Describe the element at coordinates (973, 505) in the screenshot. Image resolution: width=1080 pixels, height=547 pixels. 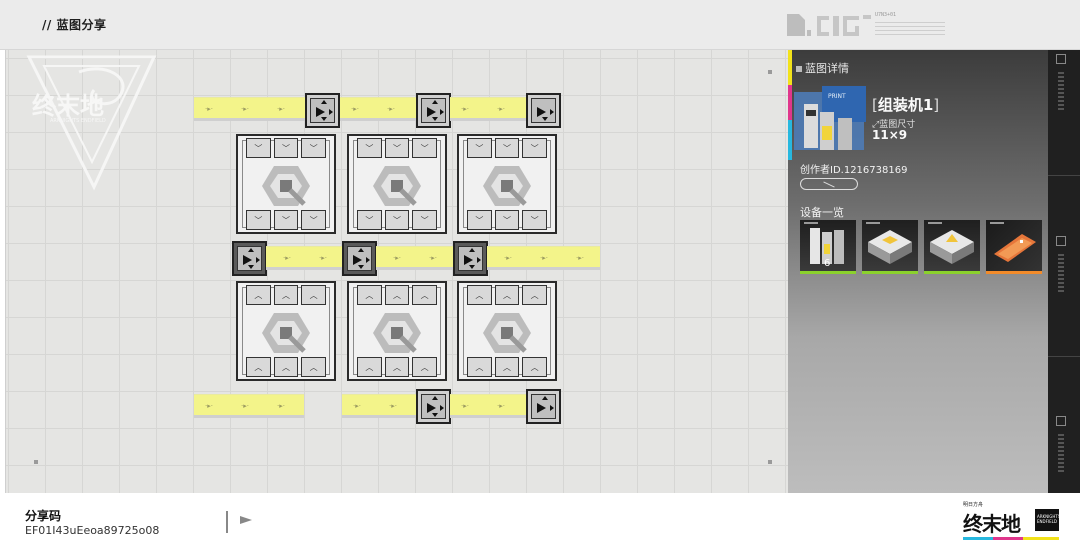
I see `brand-small-text: 明日方舟` at that location.